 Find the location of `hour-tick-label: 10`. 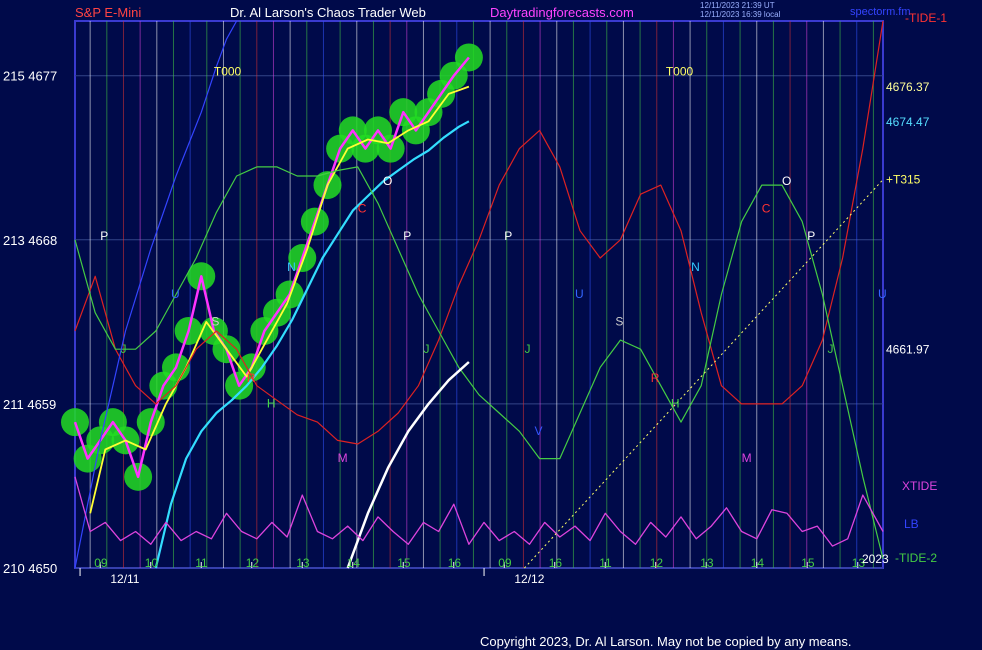

hour-tick-label: 10 is located at coordinates (152, 563).